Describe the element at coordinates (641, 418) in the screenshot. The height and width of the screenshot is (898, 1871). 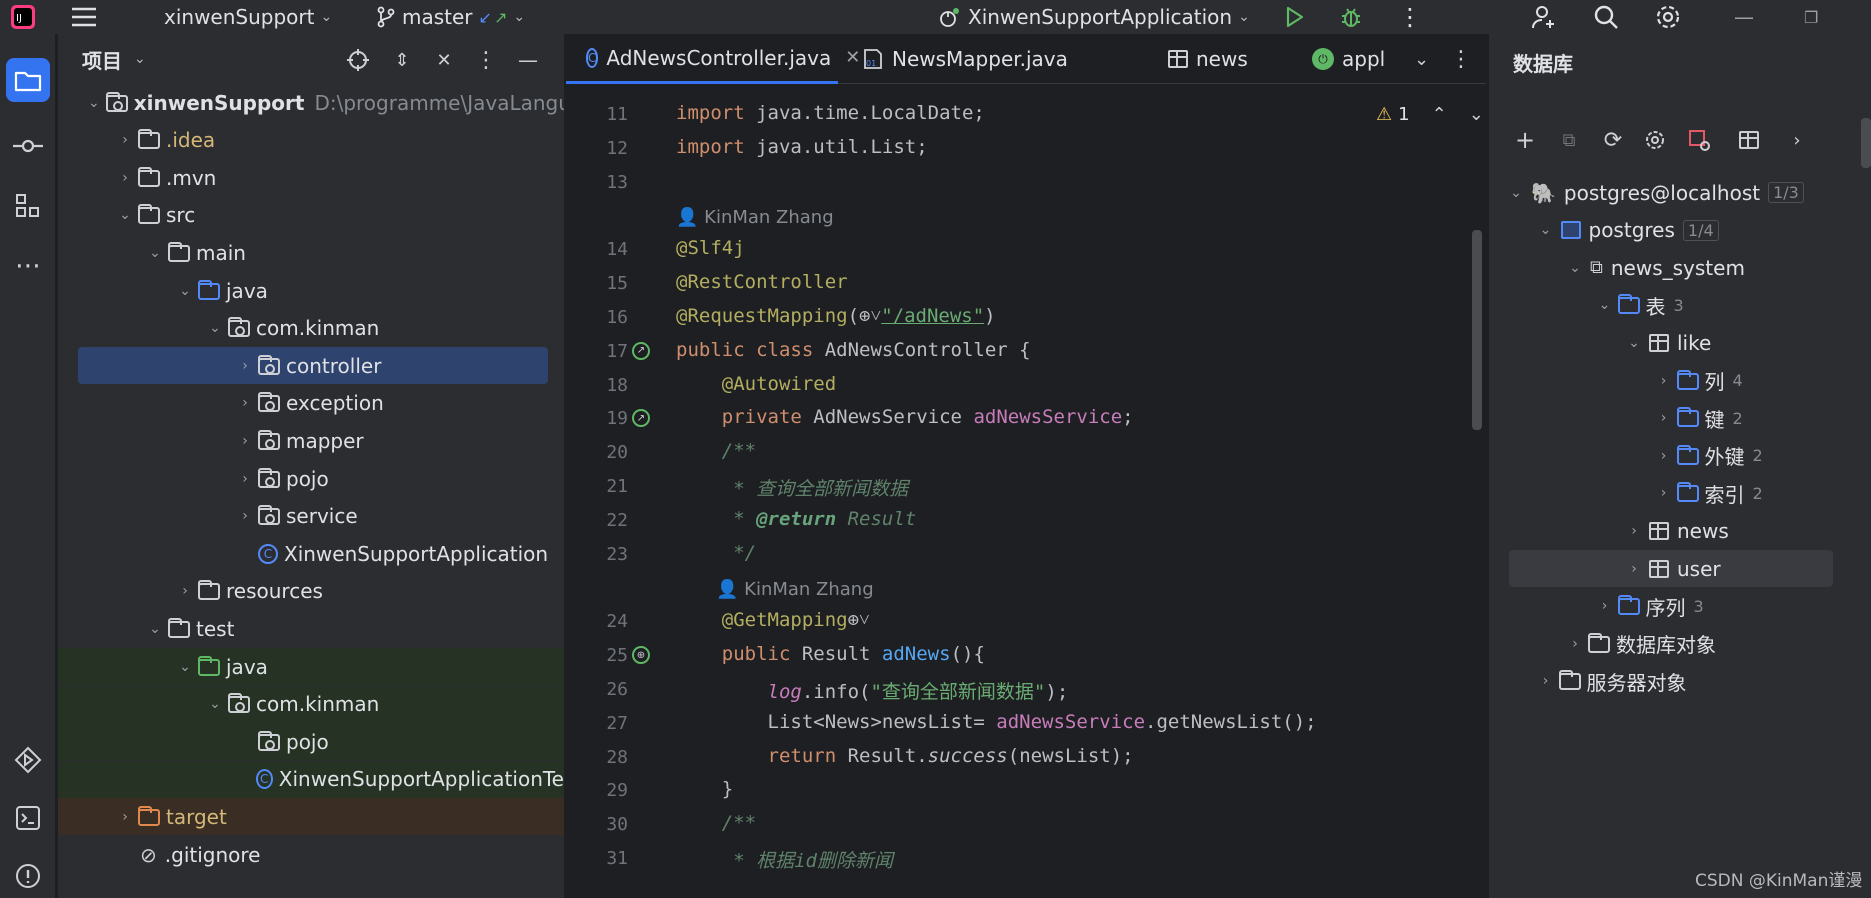
I see `spring-bean-gutter-icon: ↗` at that location.